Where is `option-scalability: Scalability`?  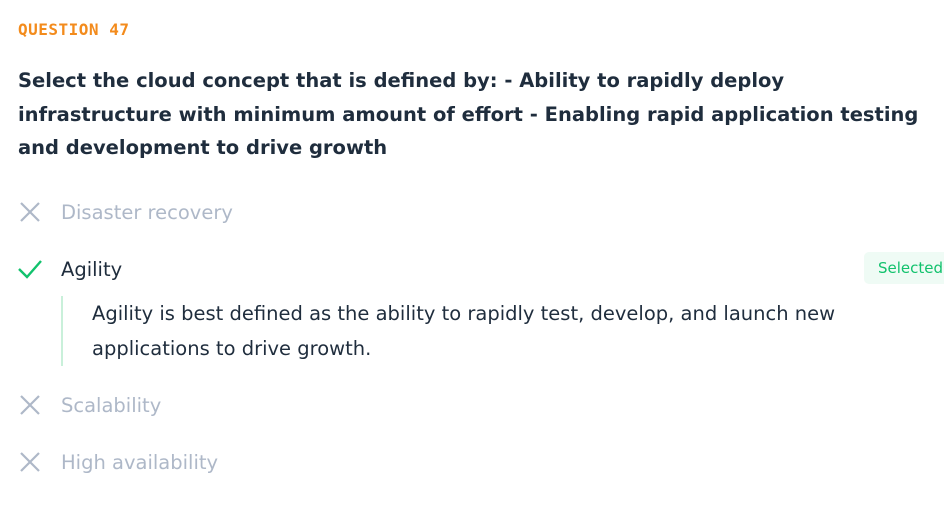 option-scalability: Scalability is located at coordinates (89, 405).